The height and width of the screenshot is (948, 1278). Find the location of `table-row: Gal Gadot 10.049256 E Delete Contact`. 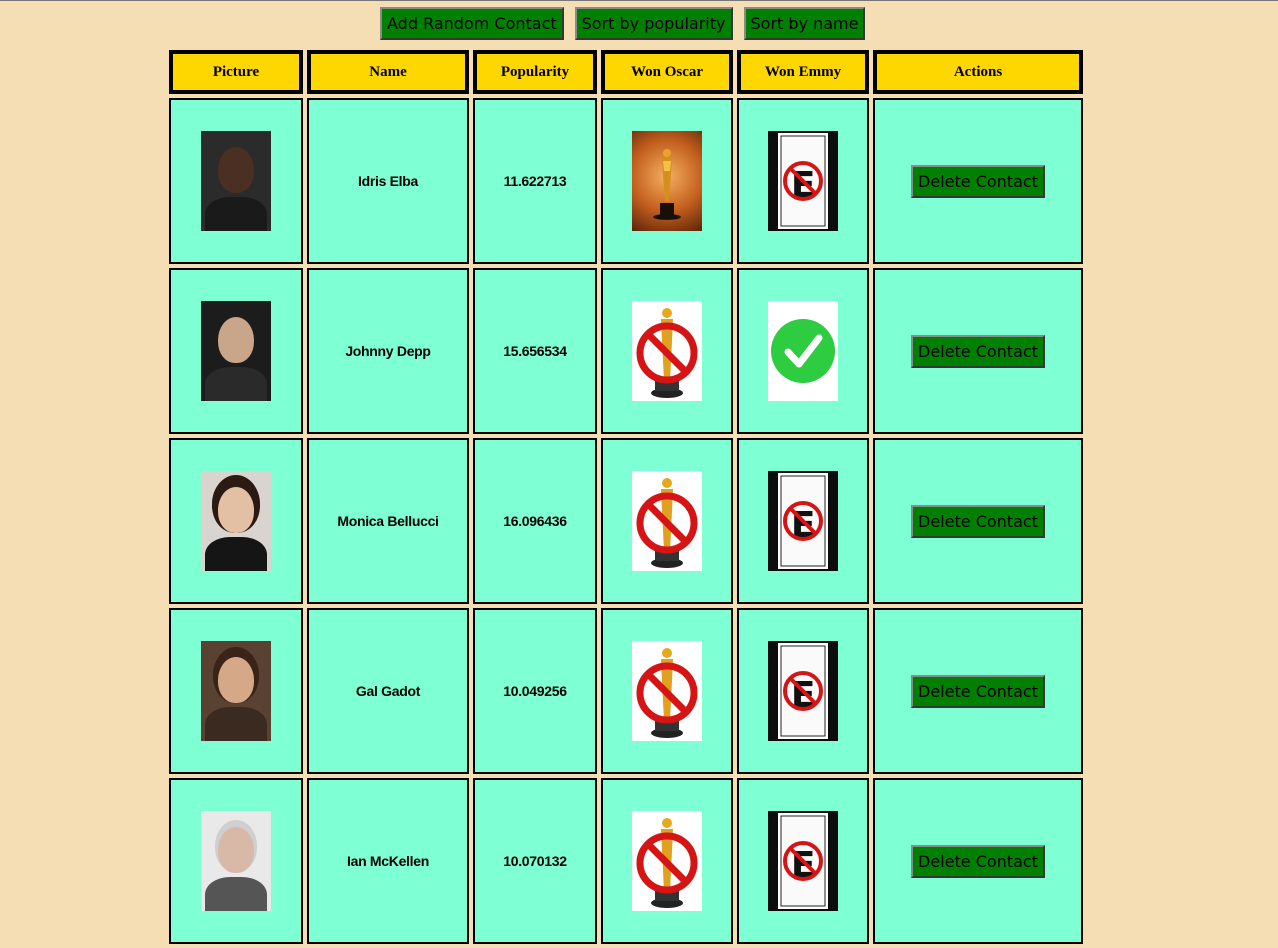

table-row: Gal Gadot 10.049256 E Delete Contact is located at coordinates (626, 691).